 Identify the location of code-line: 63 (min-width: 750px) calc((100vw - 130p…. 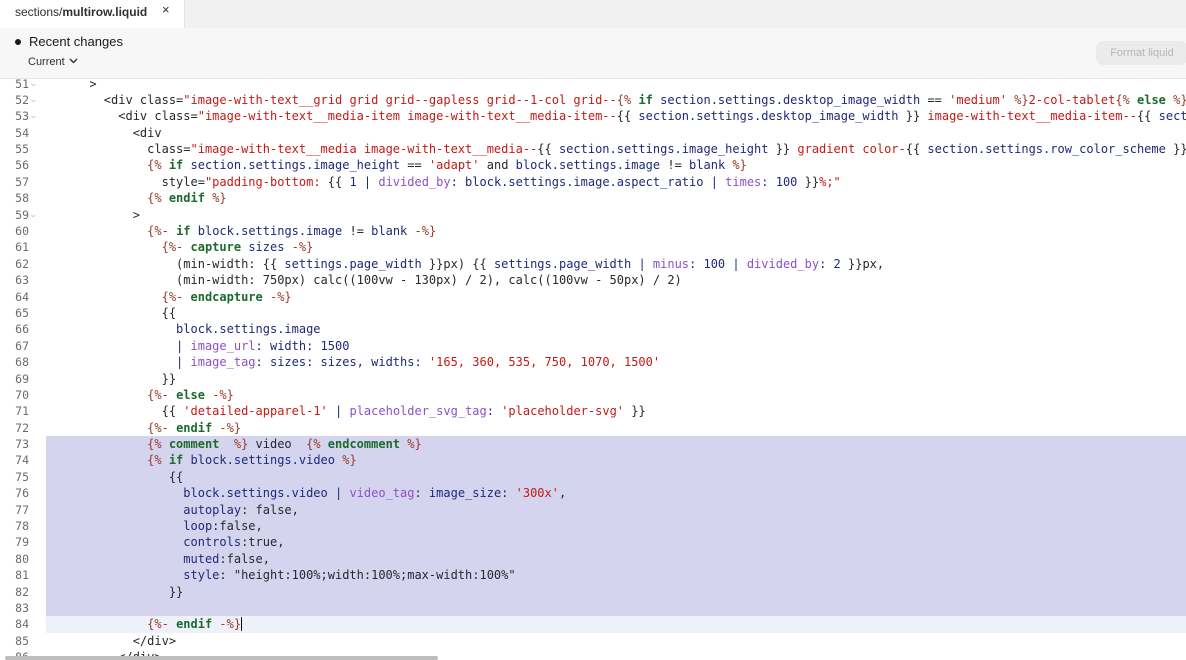
(593, 280).